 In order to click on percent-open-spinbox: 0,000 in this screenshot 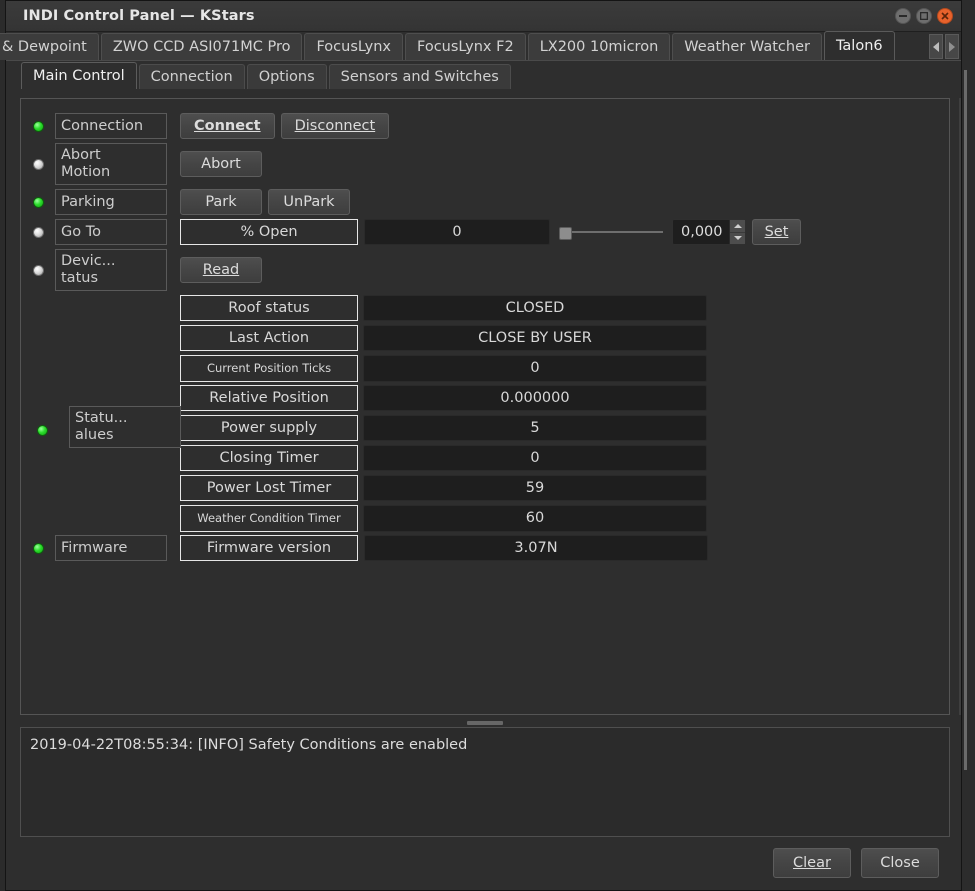, I will do `click(709, 232)`.